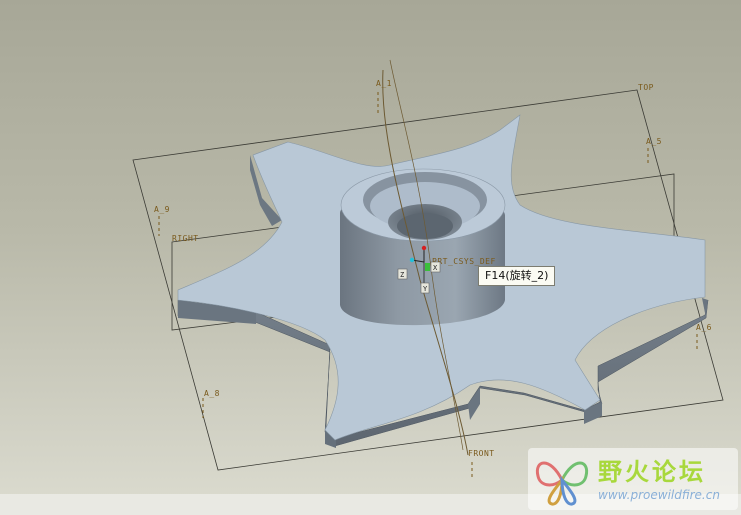 The width and height of the screenshot is (741, 515). What do you see at coordinates (704, 327) in the screenshot?
I see `label-axis-a6: A_6` at bounding box center [704, 327].